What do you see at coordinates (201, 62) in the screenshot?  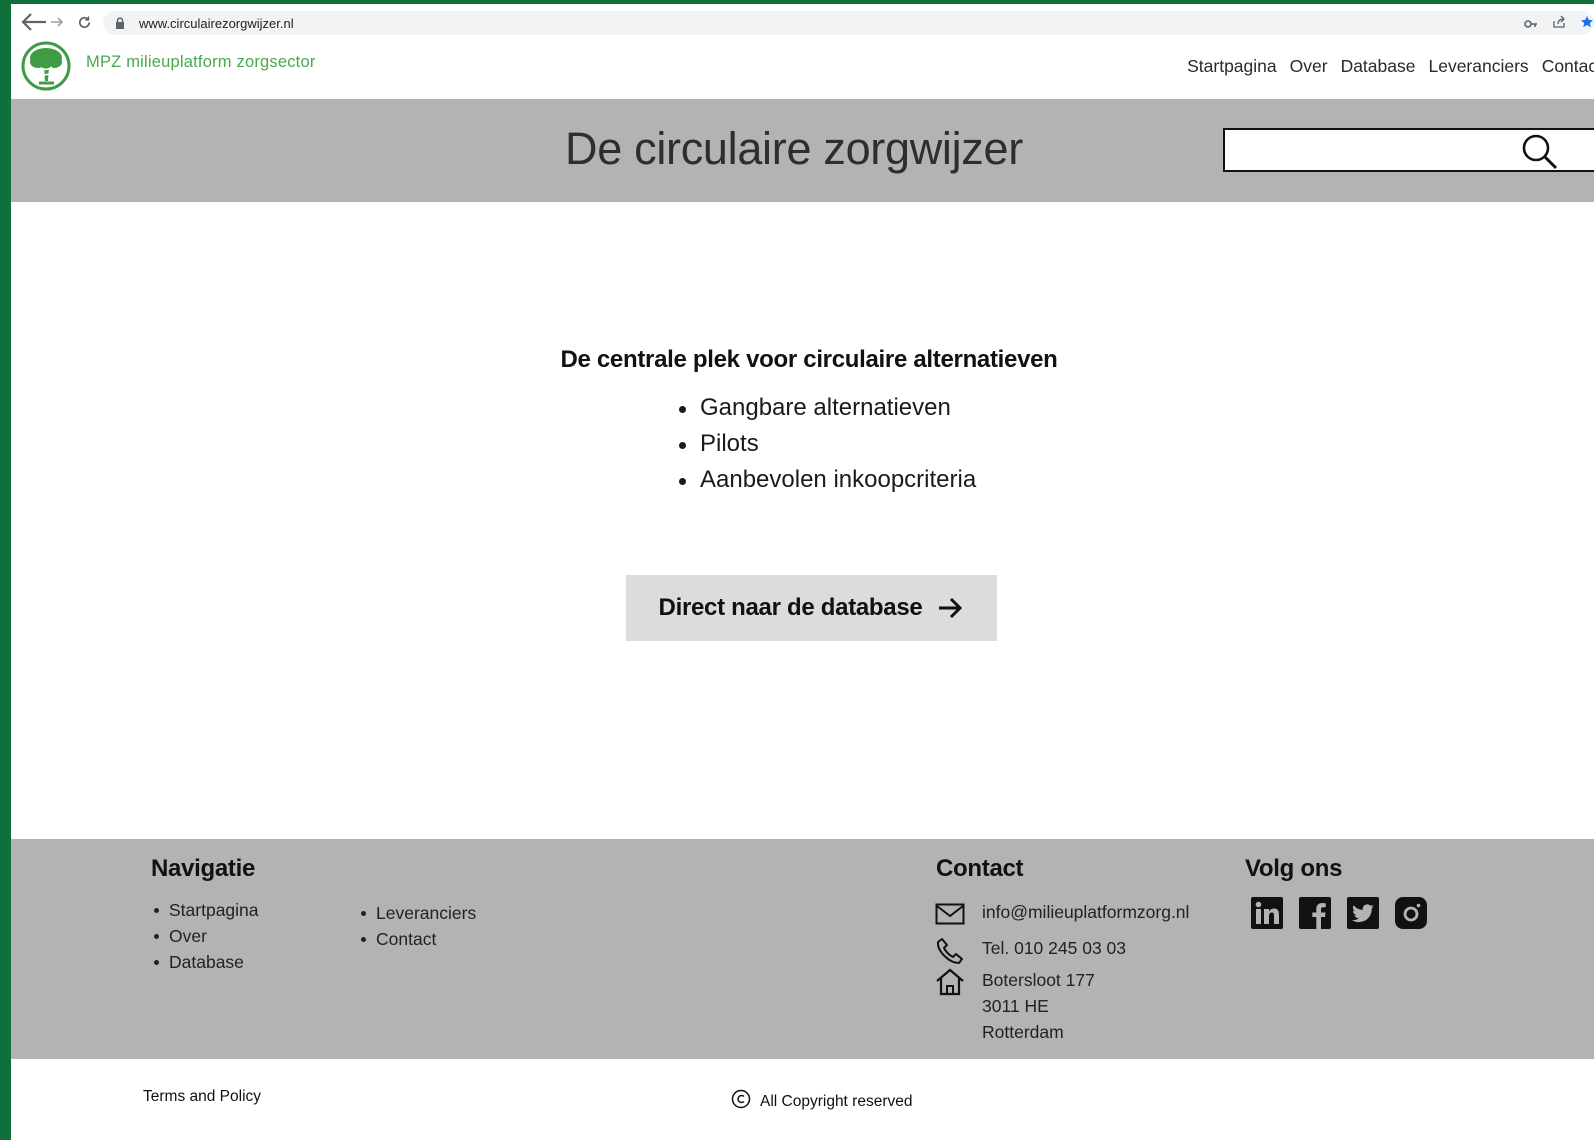 I see `brand-name: MPZ milieuplatform zorgsector` at bounding box center [201, 62].